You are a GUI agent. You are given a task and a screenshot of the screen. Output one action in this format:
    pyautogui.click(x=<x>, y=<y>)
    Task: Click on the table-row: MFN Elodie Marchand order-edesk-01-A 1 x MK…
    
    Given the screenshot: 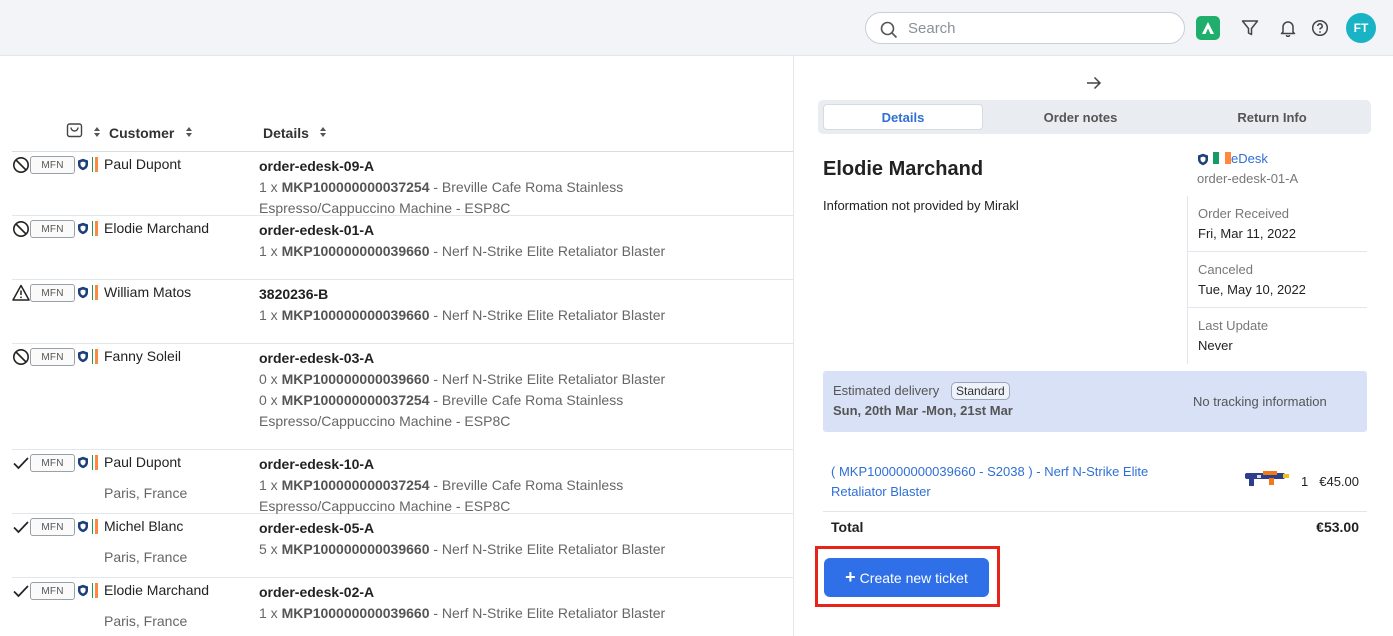 What is the action you would take?
    pyautogui.click(x=402, y=248)
    